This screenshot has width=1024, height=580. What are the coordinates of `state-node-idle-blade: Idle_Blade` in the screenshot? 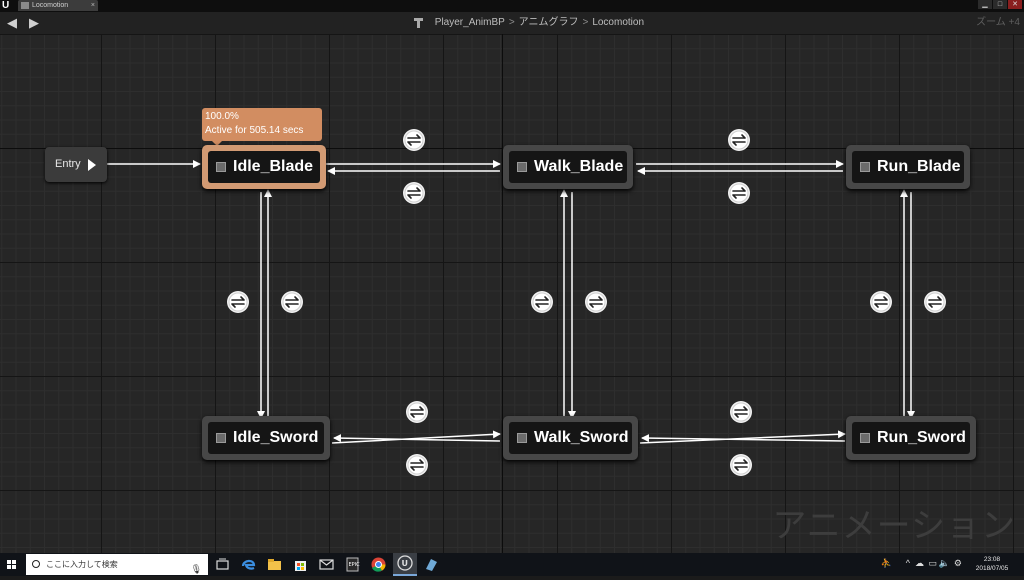 It's located at (264, 167).